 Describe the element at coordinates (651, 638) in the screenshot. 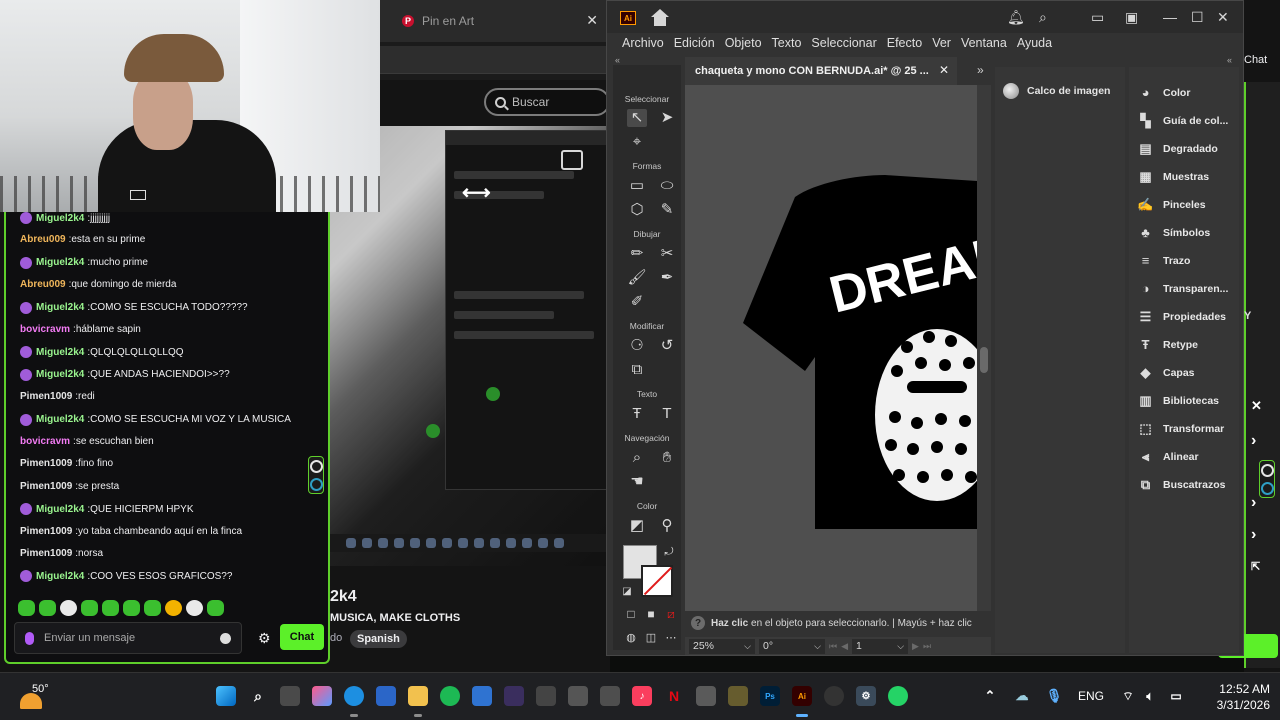

I see `screen-mode-icon: ◫` at that location.